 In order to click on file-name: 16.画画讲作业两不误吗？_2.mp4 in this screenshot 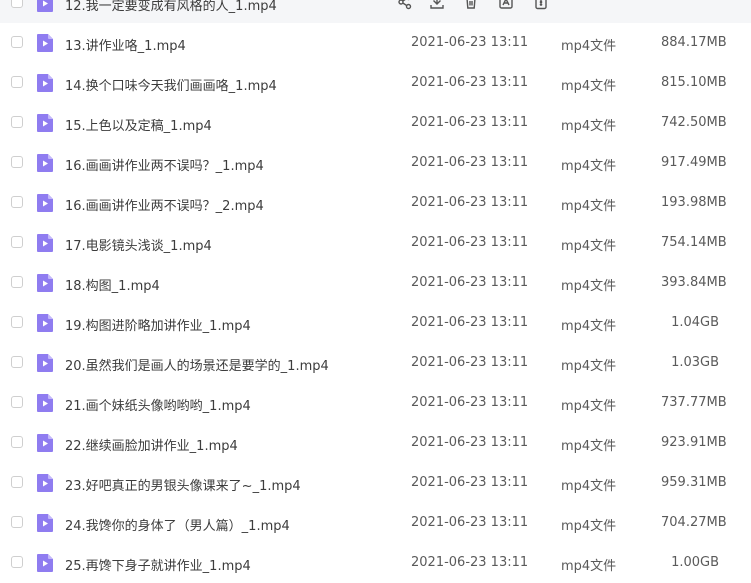, I will do `click(164, 204)`.